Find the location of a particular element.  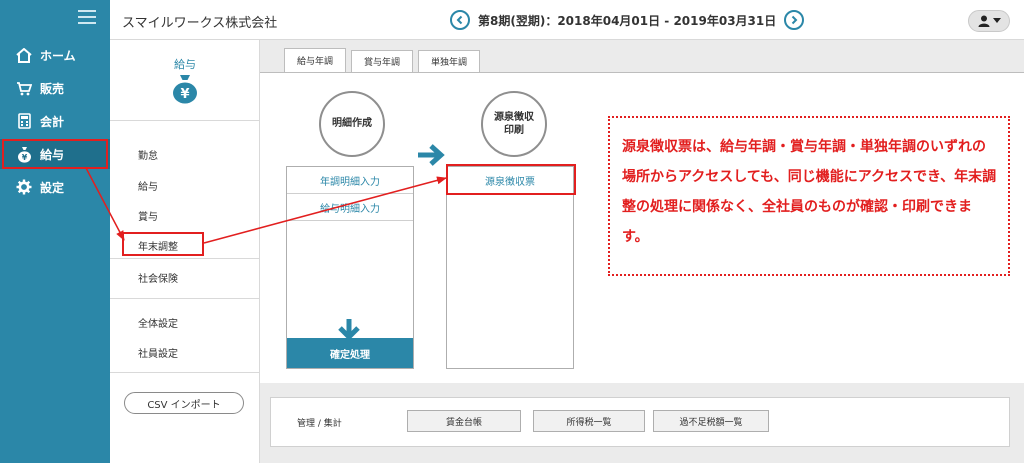

salary-statement-input-button: 給与明細入力 is located at coordinates (350, 207).